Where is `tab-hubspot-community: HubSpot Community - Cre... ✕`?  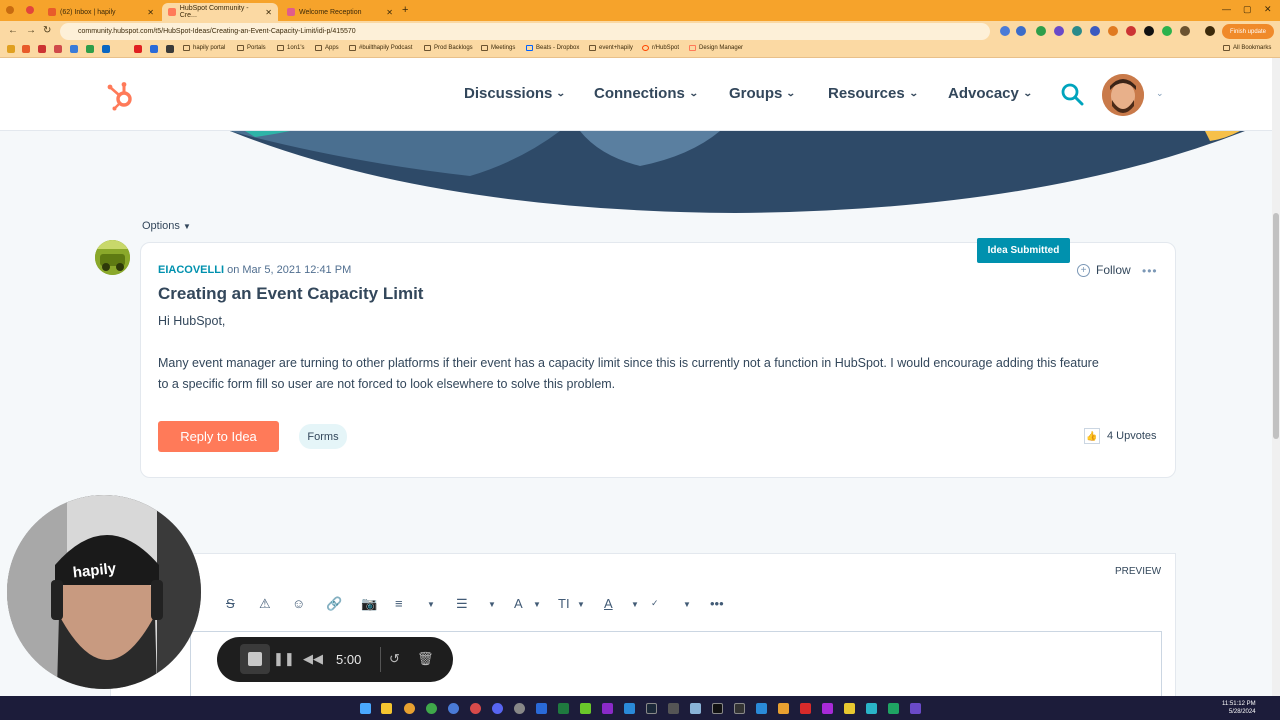 tab-hubspot-community: HubSpot Community - Cre... ✕ is located at coordinates (220, 12).